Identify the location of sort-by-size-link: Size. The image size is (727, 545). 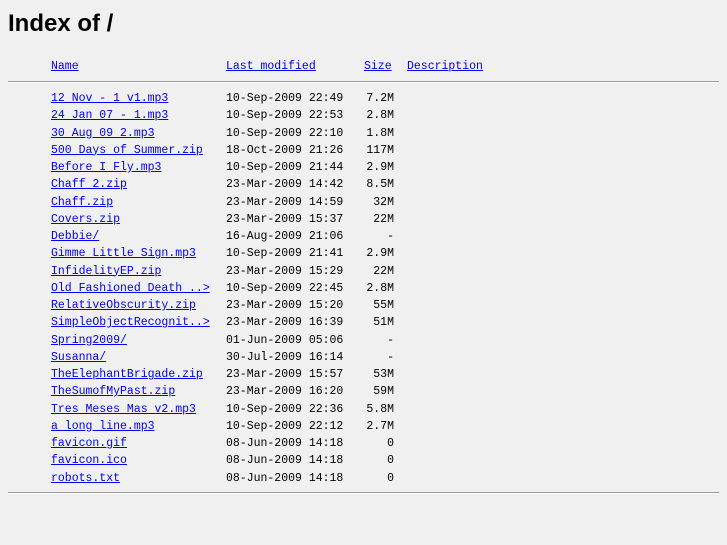
(378, 67).